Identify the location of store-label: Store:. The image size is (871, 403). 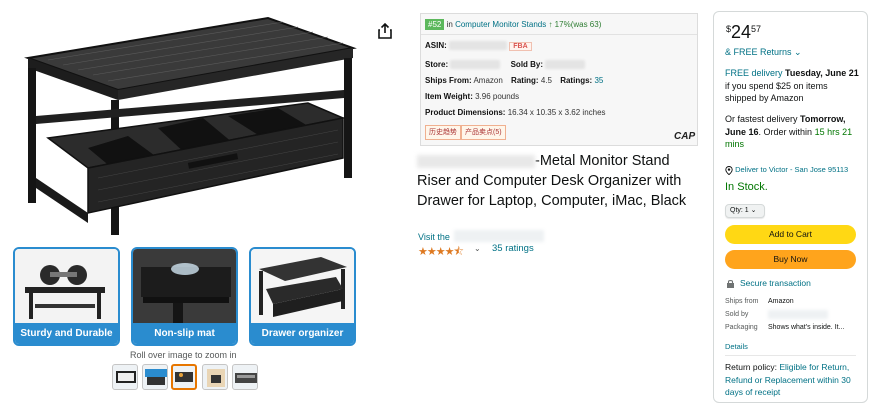
(437, 64).